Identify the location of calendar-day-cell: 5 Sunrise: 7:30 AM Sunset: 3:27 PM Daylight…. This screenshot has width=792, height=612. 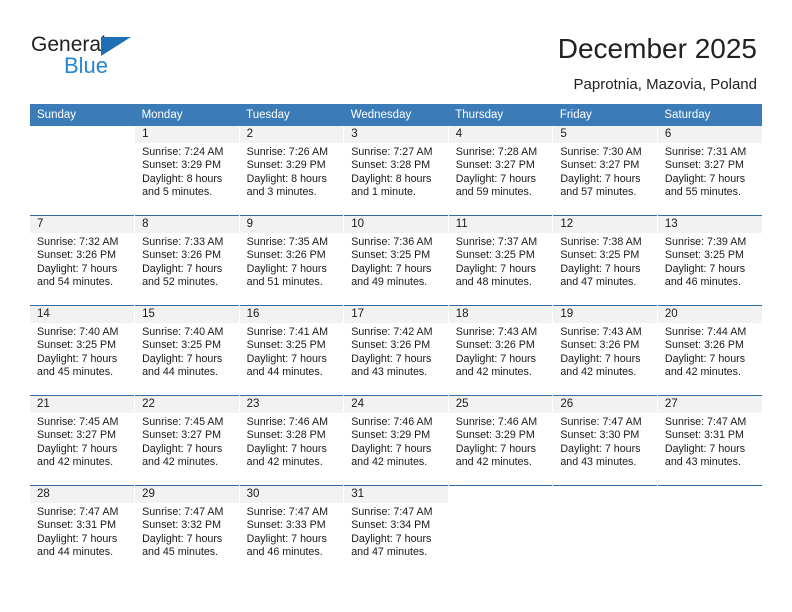
(605, 171).